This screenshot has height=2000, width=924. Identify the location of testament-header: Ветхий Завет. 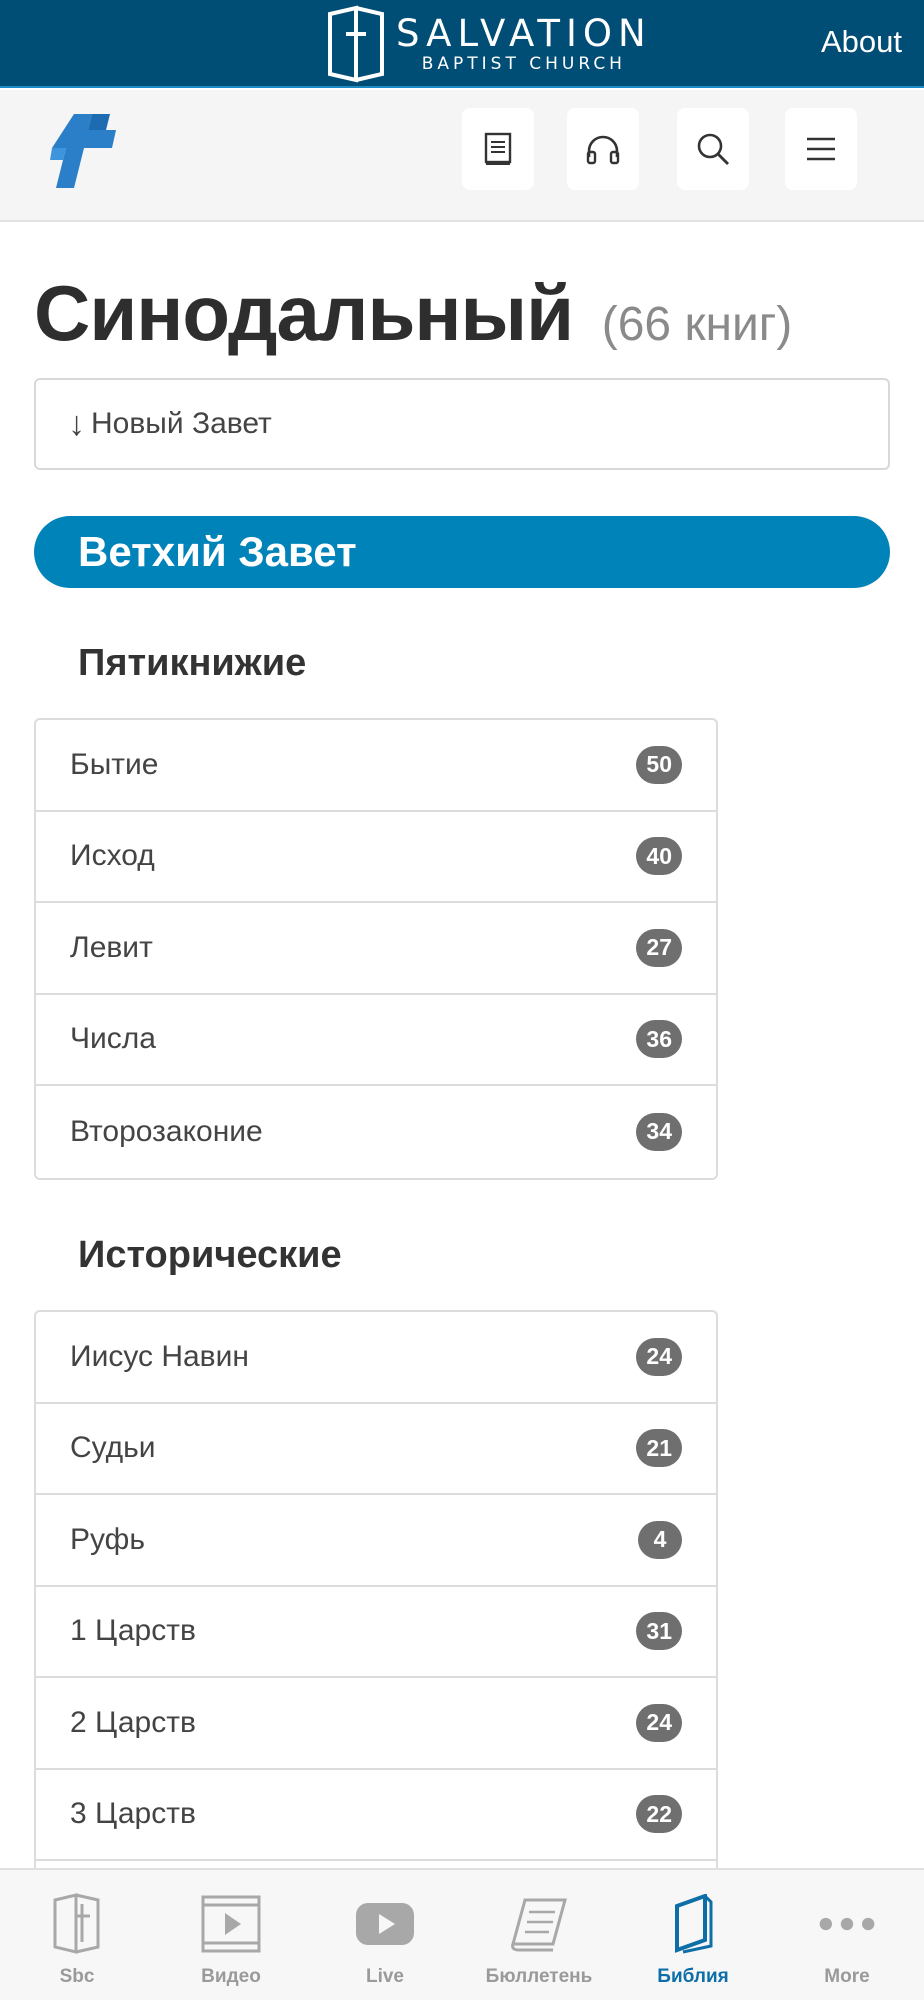
(462, 552).